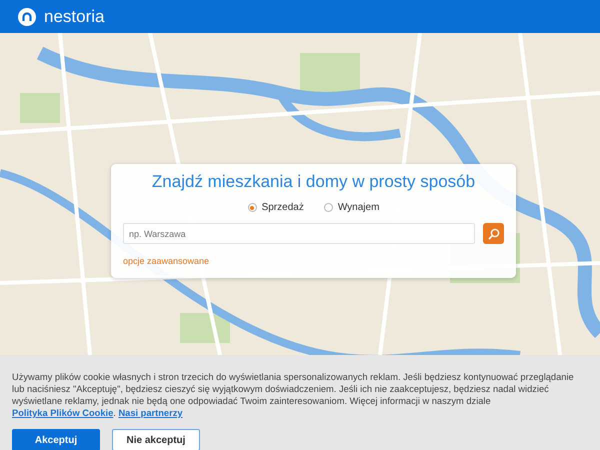  What do you see at coordinates (150, 413) in the screenshot?
I see `cookie-policy-link: Nasi partnerzy` at bounding box center [150, 413].